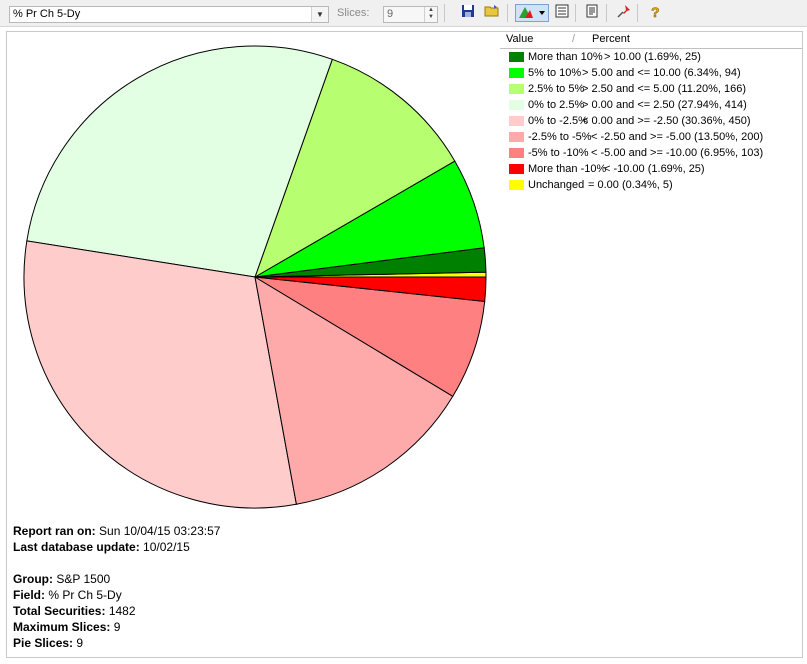 Image resolution: width=807 pixels, height=664 pixels. What do you see at coordinates (122, 611) in the screenshot?
I see `total-value: 1482` at bounding box center [122, 611].